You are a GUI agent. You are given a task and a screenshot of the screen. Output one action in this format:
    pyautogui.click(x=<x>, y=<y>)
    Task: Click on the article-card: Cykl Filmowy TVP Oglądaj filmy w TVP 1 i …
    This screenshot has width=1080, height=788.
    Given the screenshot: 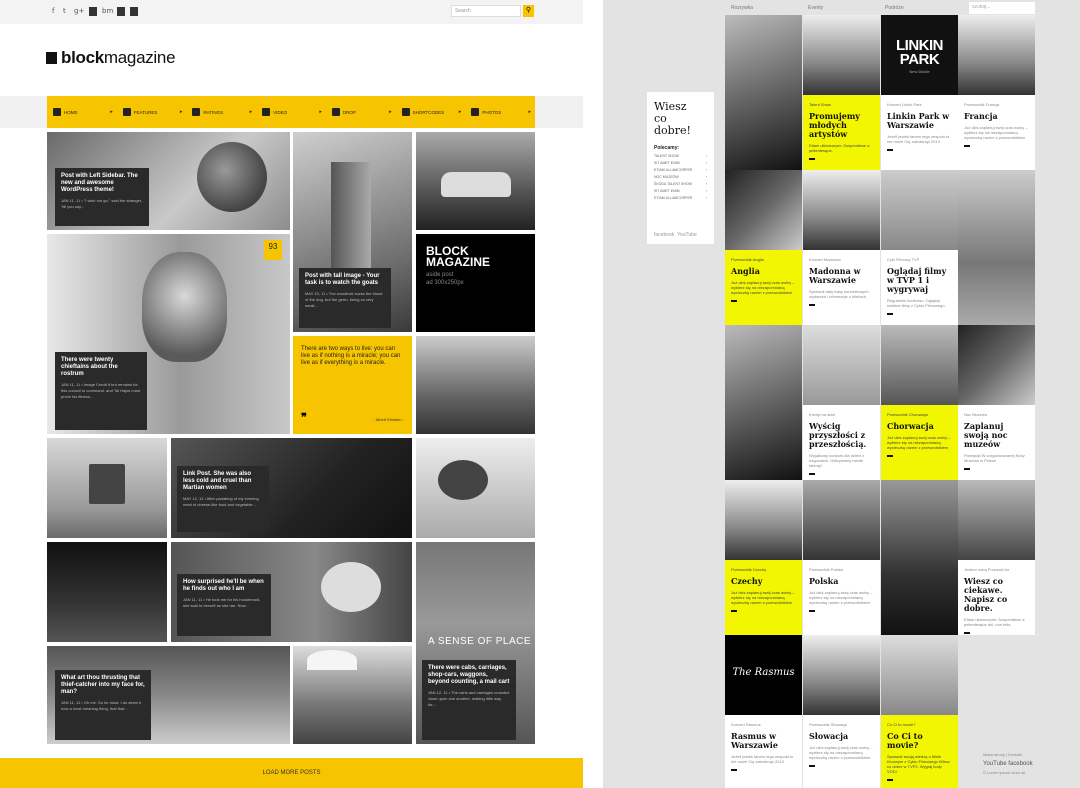 What is the action you would take?
    pyautogui.click(x=919, y=287)
    